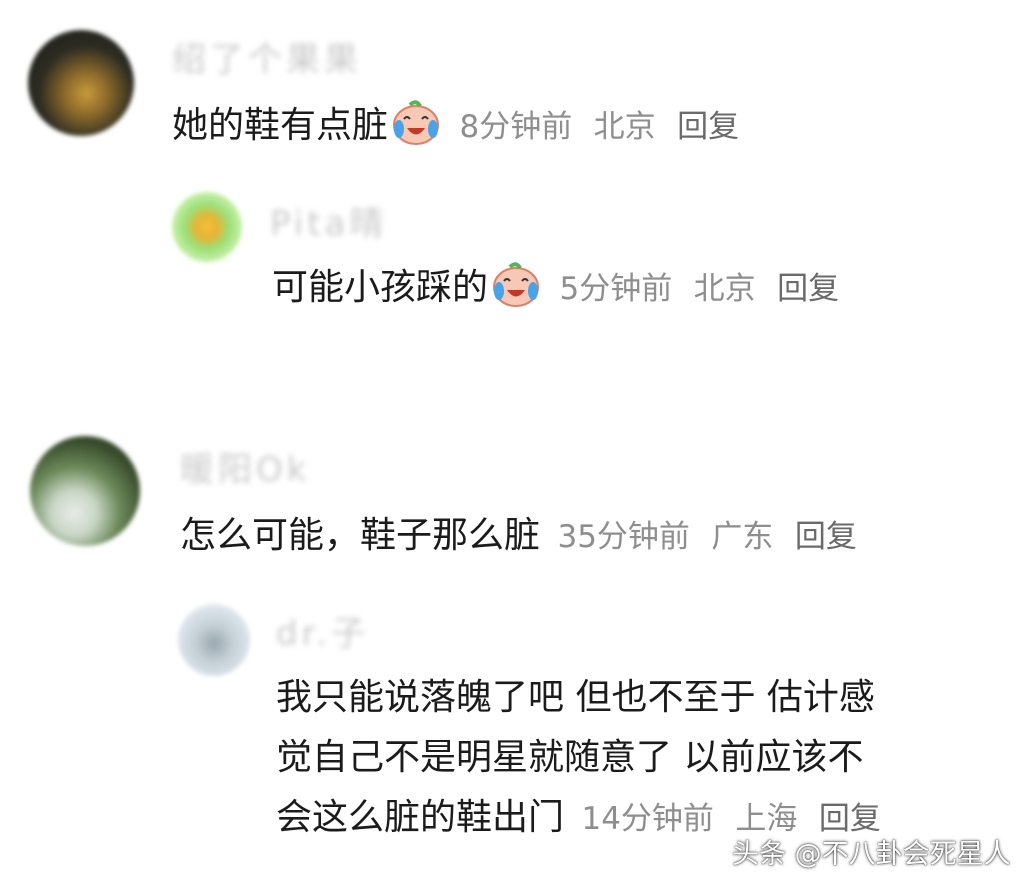  I want to click on username: Pita晴, so click(328, 220).